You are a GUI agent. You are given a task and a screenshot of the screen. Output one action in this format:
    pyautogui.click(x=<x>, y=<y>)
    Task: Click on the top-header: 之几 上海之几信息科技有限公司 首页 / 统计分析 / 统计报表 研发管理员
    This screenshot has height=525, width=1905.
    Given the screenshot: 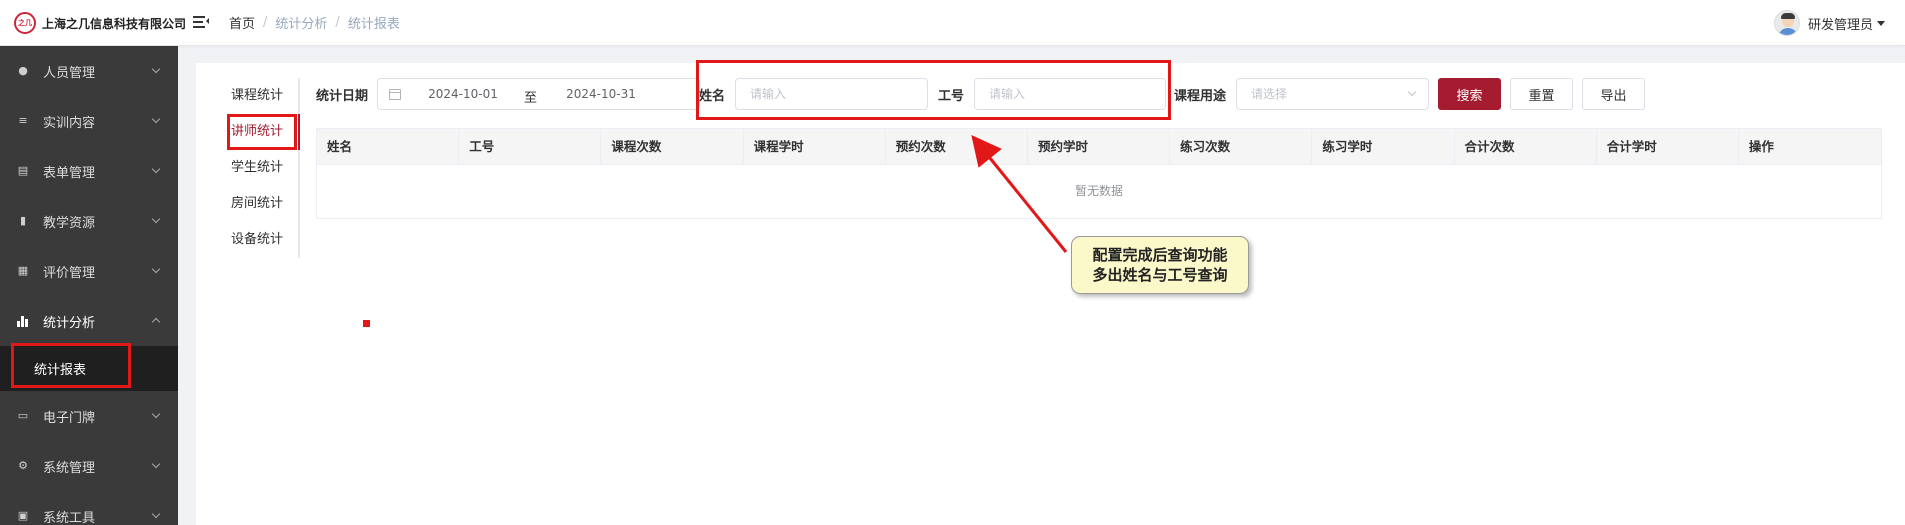 What is the action you would take?
    pyautogui.click(x=952, y=23)
    